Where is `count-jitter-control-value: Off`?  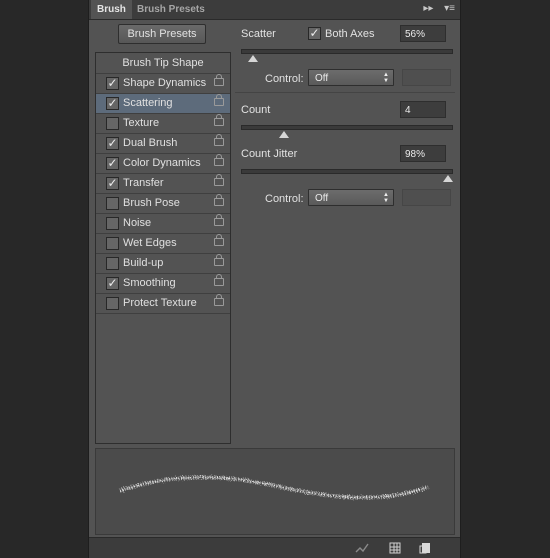 count-jitter-control-value: Off is located at coordinates (322, 198).